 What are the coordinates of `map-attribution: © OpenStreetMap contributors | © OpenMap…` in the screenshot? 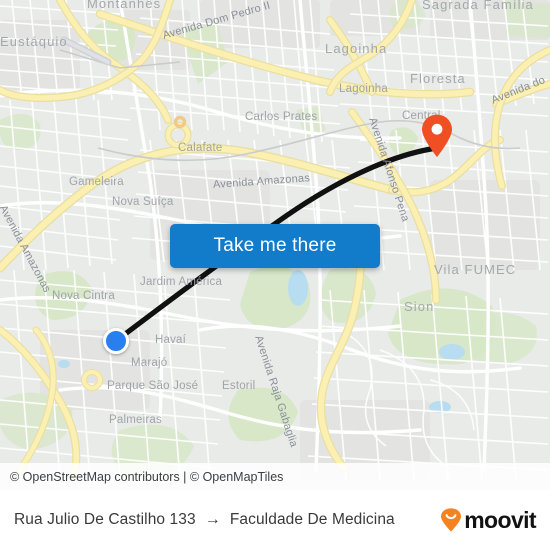 It's located at (275, 476).